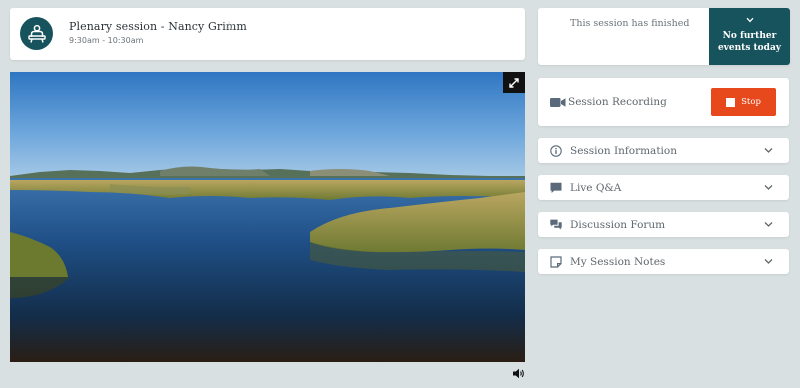 This screenshot has height=388, width=800. What do you see at coordinates (618, 225) in the screenshot?
I see `accordion-label: Discussion Forum` at bounding box center [618, 225].